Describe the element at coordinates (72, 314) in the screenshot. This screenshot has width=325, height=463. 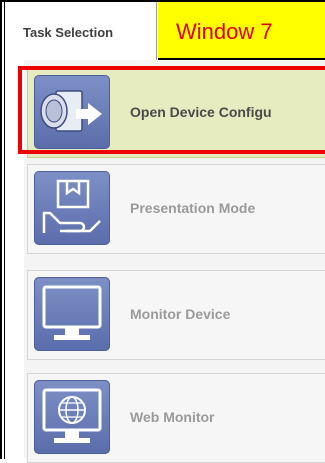
I see `monitor-icon` at that location.